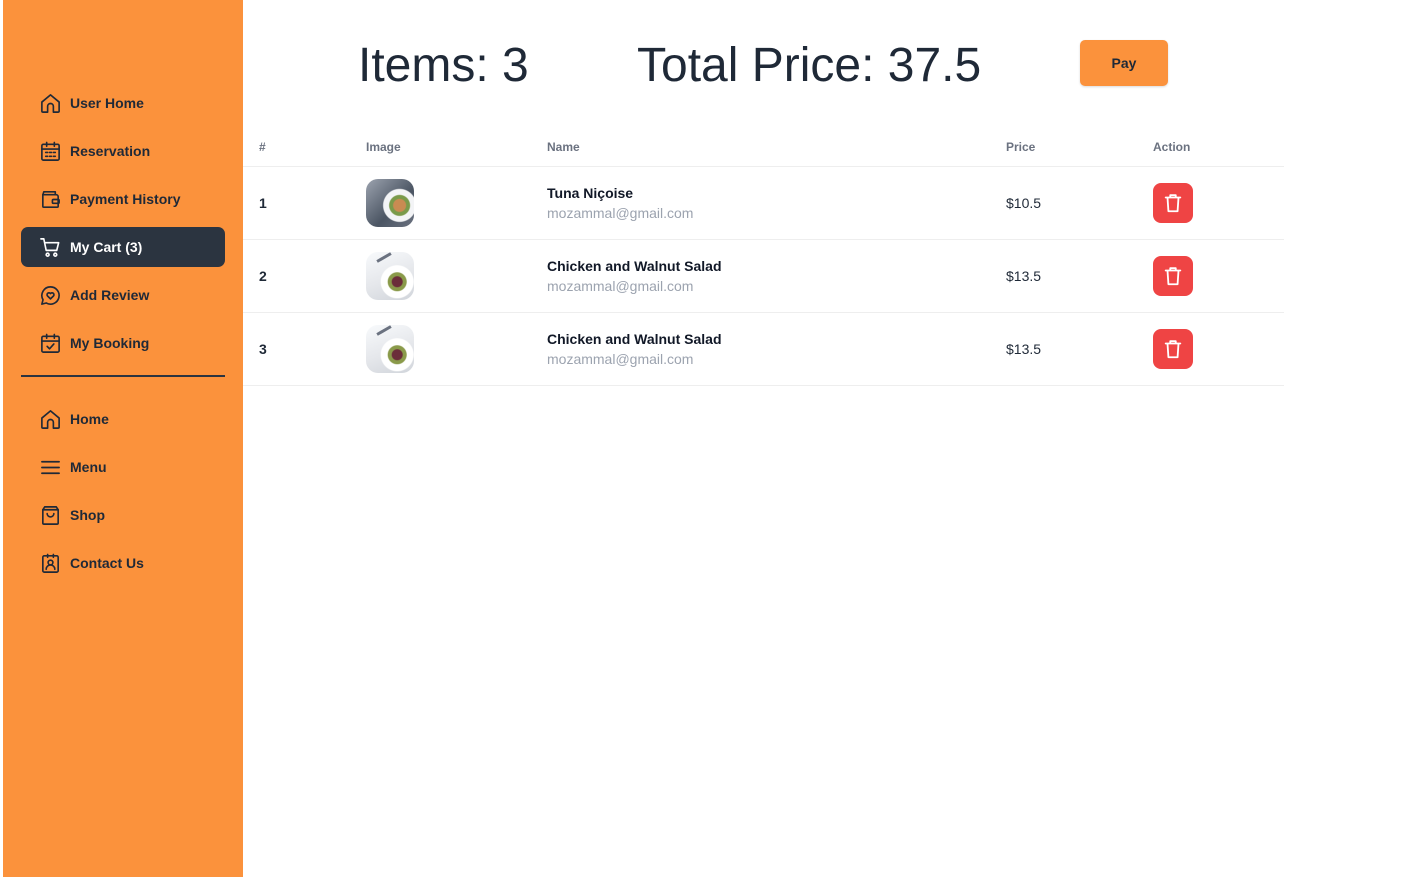 The height and width of the screenshot is (877, 1412). Describe the element at coordinates (1124, 63) in the screenshot. I see `pay-button: Pay` at that location.